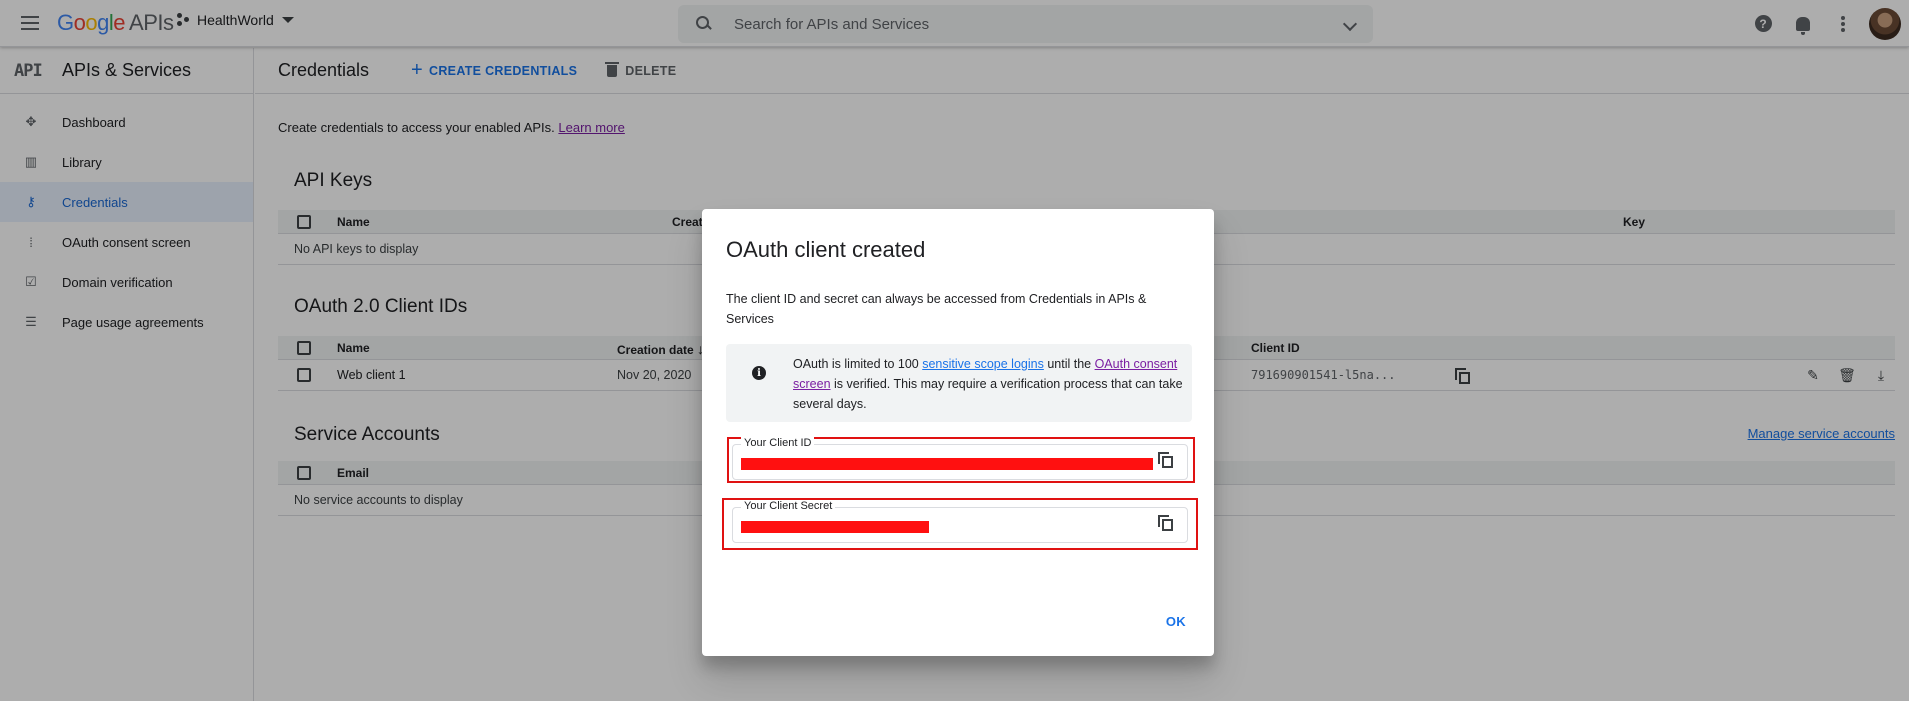  What do you see at coordinates (947, 464) in the screenshot?
I see `redacted-client-id` at bounding box center [947, 464].